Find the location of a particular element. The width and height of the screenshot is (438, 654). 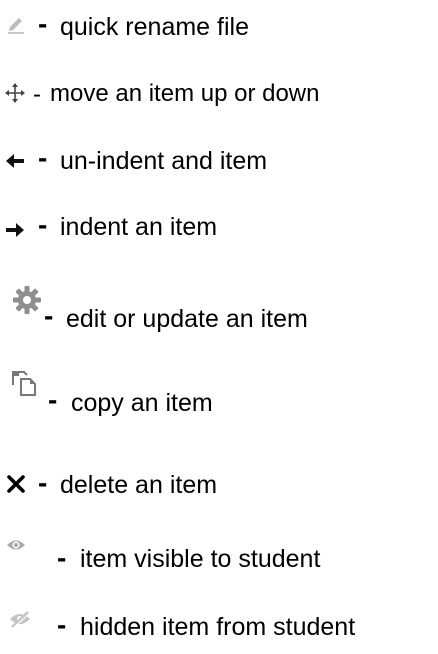

arrow-right-icon is located at coordinates (15, 230).